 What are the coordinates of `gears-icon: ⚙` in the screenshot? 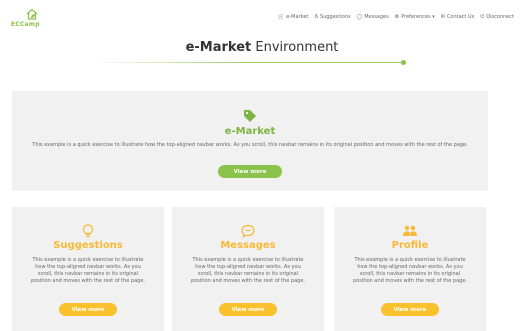 It's located at (397, 17).